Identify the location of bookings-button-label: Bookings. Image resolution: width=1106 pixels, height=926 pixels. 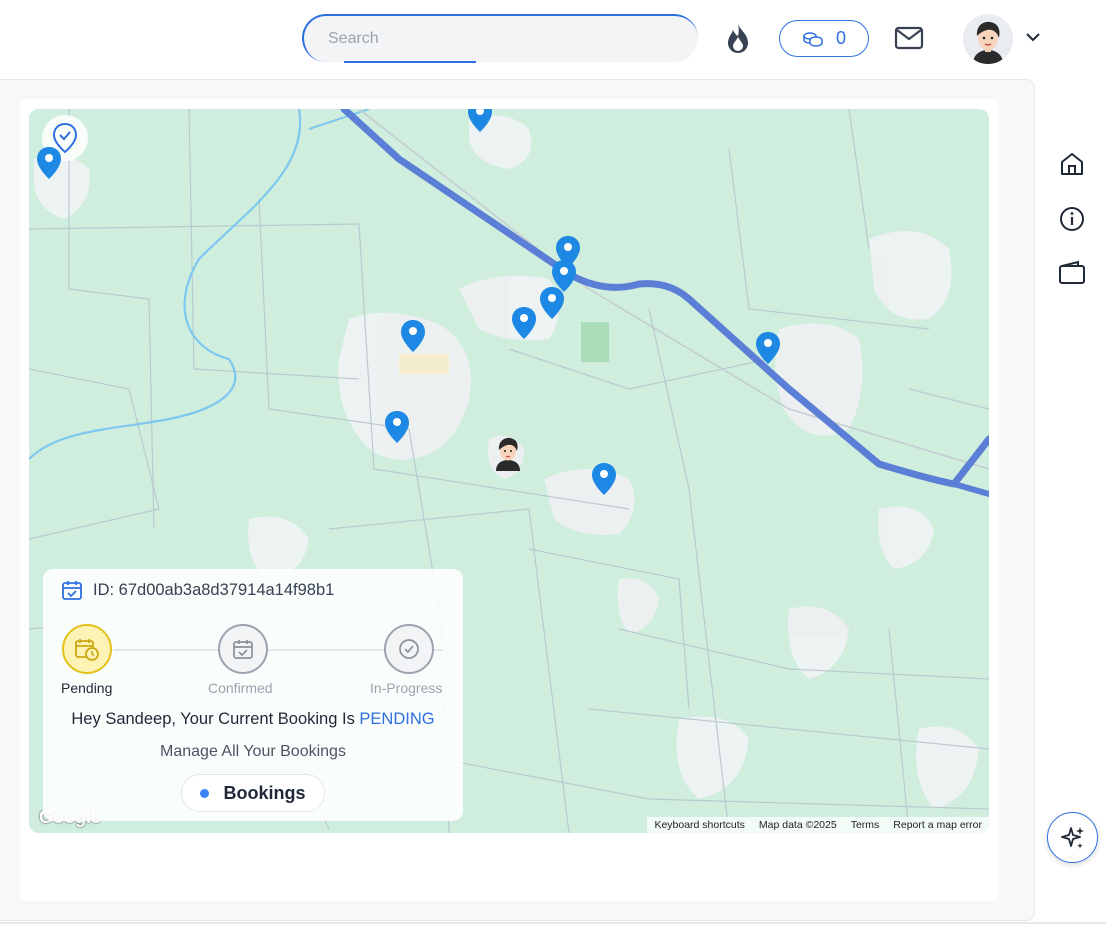
(264, 792).